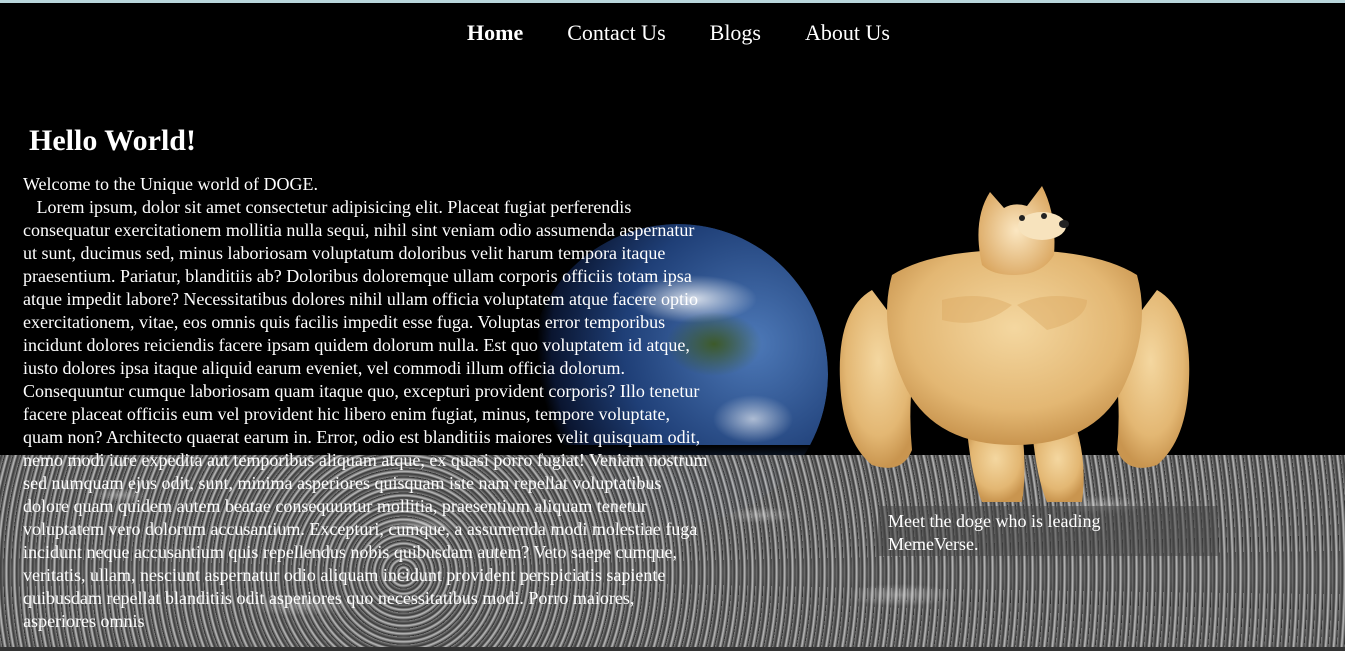 The image size is (1345, 651). What do you see at coordinates (847, 33) in the screenshot?
I see `nav-about-link: About Us` at bounding box center [847, 33].